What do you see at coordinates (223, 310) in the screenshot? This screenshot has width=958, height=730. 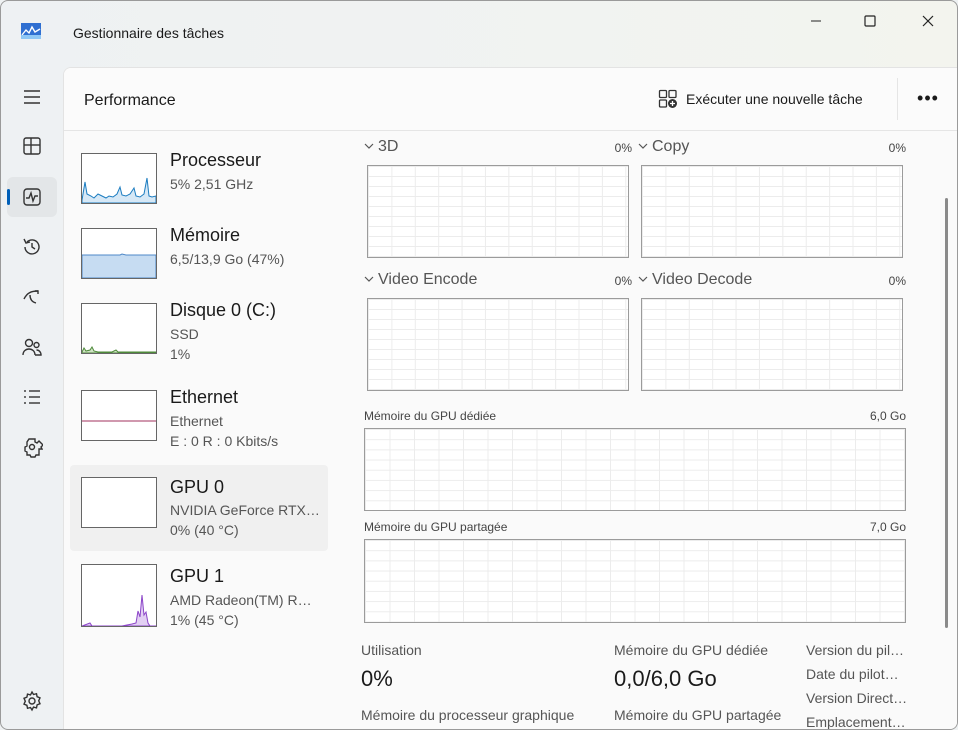 I see `resource-title: Disque 0 (C:)` at bounding box center [223, 310].